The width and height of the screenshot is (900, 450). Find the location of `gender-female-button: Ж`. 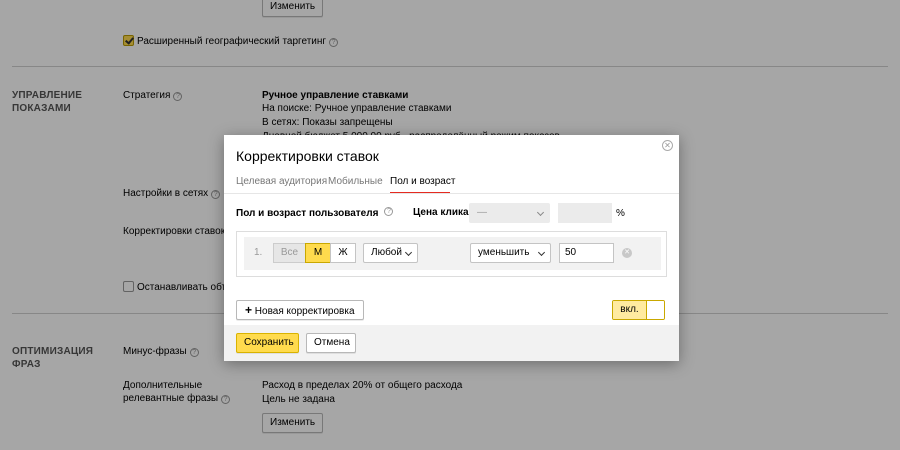

gender-female-button: Ж is located at coordinates (343, 253).